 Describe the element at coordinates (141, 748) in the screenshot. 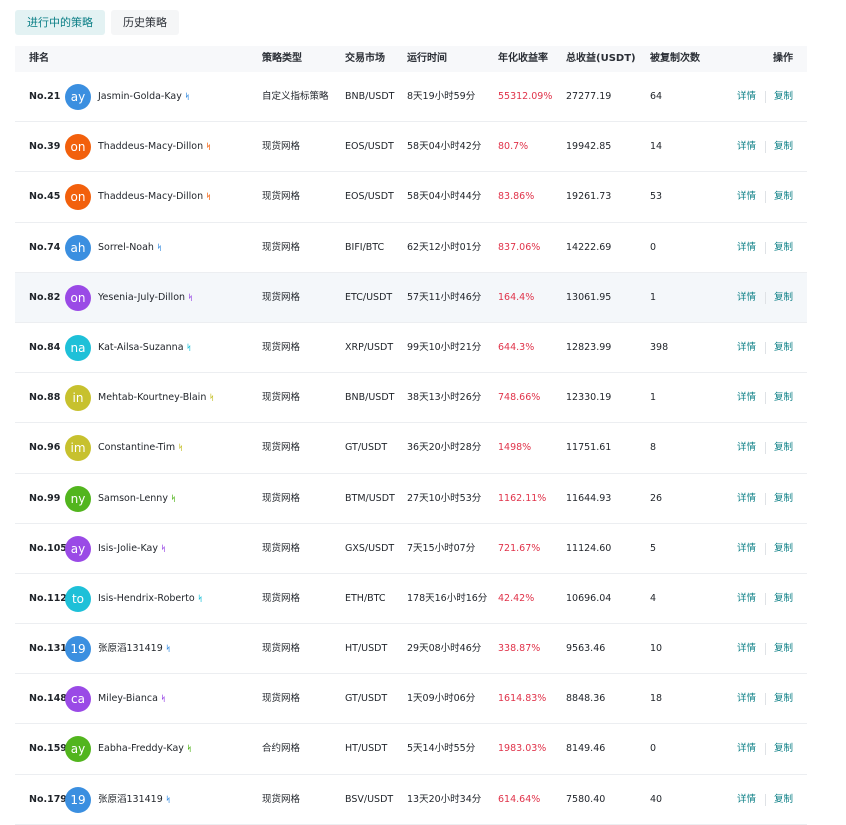

I see `trader-name: Eabha-Freddy-Kay` at that location.